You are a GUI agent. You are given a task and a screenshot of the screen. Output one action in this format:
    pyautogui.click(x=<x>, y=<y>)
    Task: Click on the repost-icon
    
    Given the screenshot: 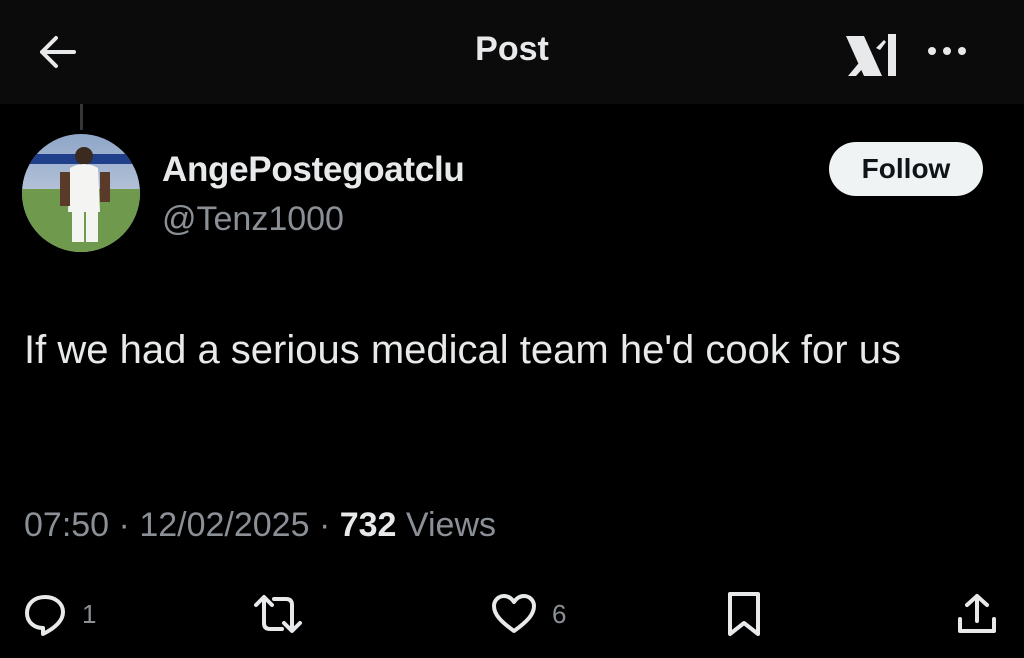 What is the action you would take?
    pyautogui.click(x=278, y=614)
    